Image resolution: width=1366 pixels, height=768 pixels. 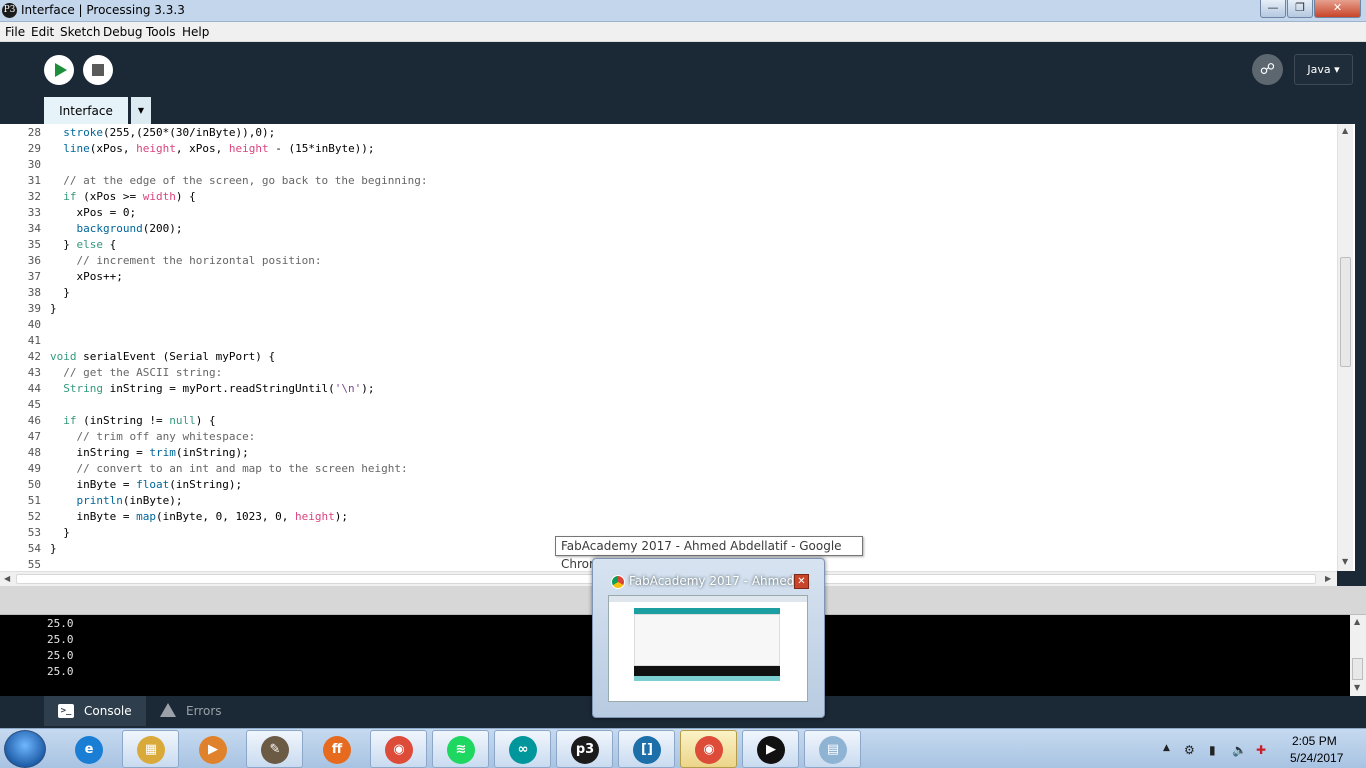 I want to click on taskbar-button-file-explorer: ▦, so click(x=150, y=749).